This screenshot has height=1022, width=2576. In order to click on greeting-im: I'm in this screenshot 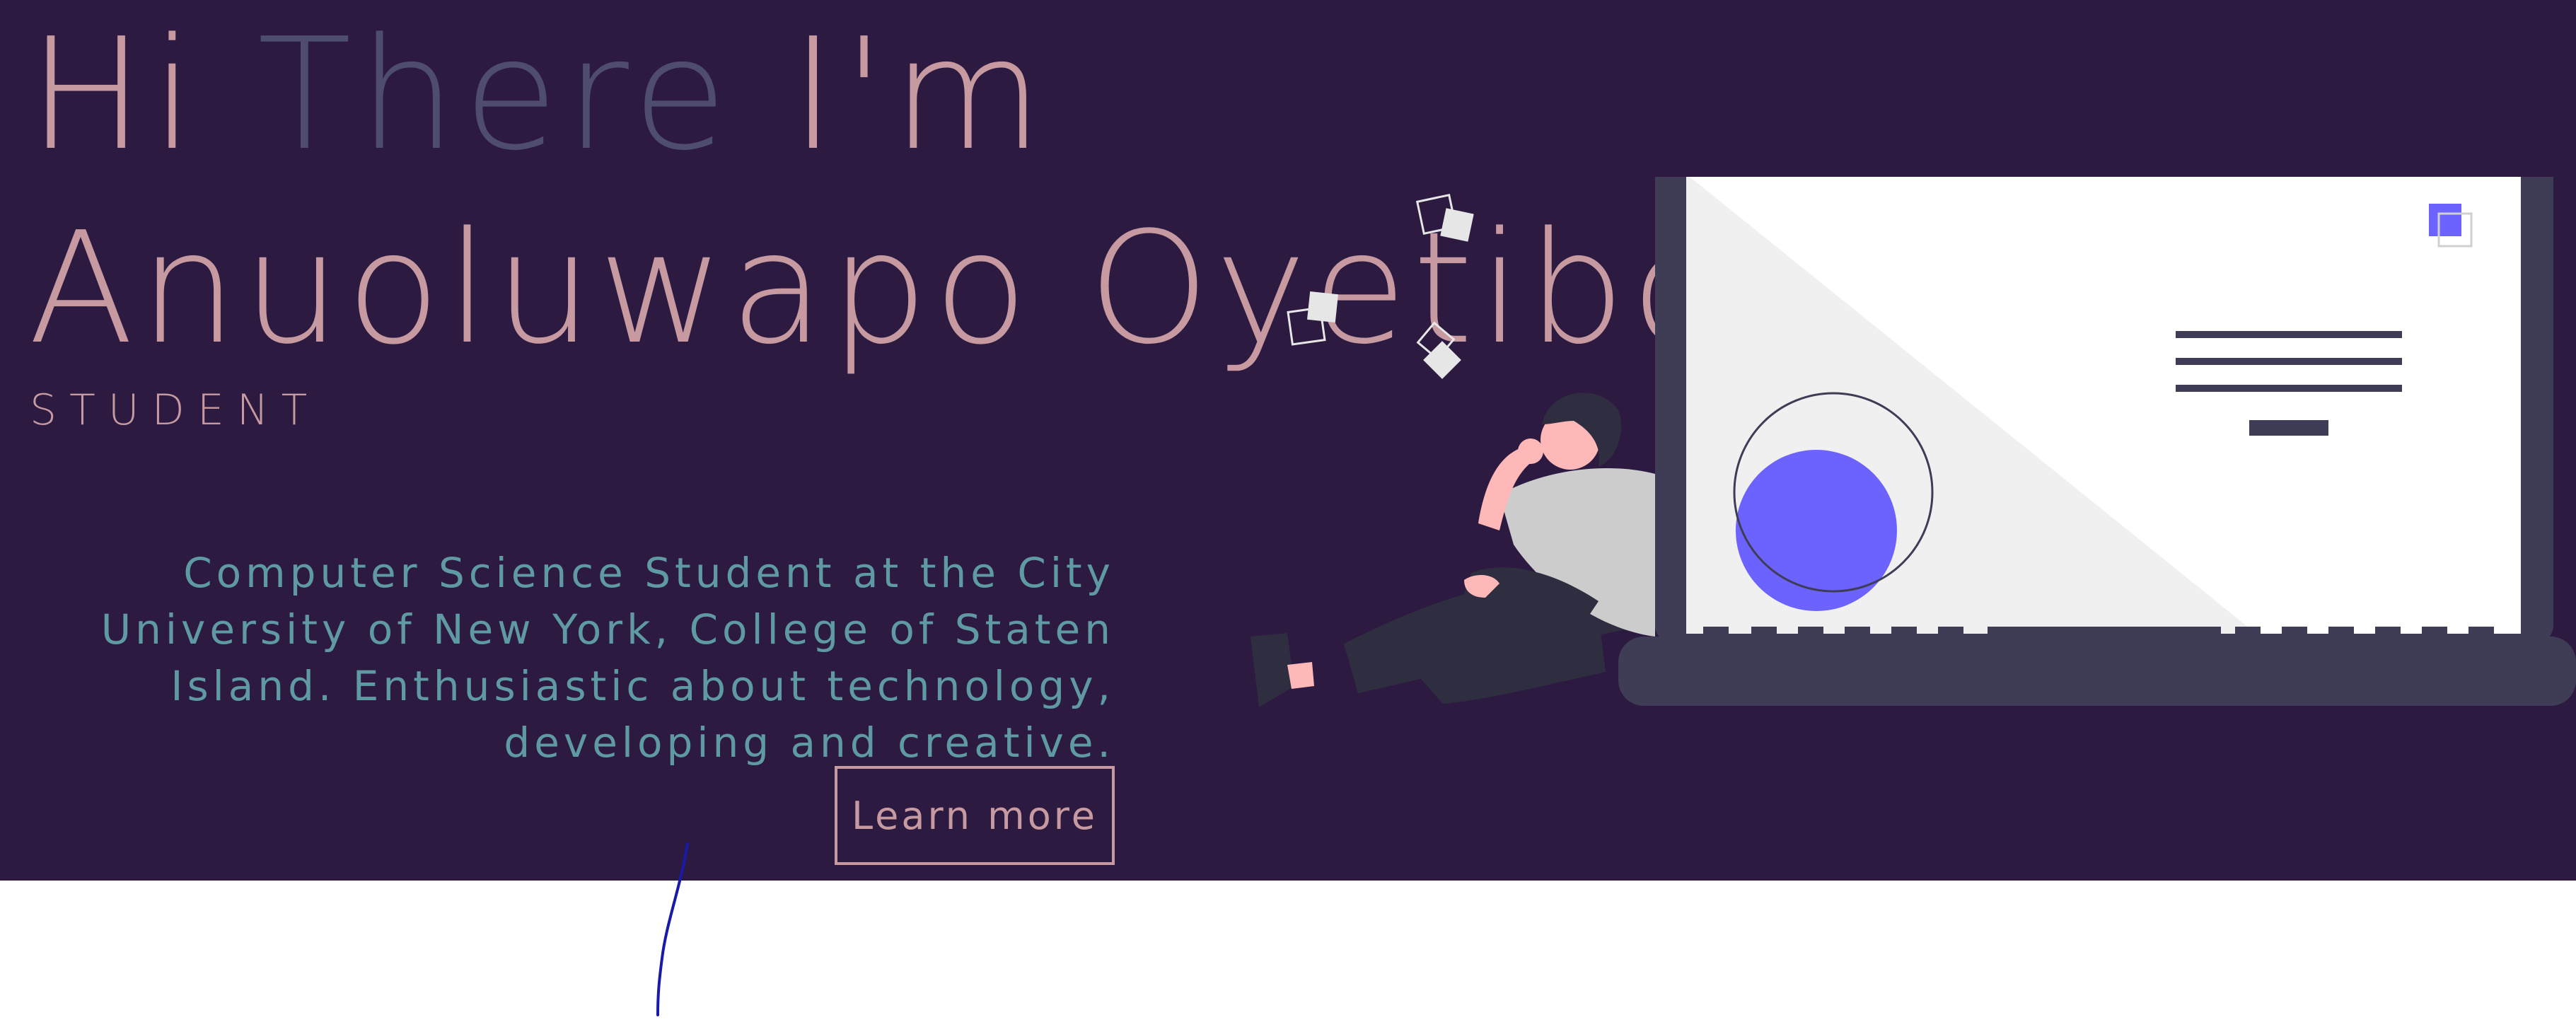, I will do `click(892, 95)`.